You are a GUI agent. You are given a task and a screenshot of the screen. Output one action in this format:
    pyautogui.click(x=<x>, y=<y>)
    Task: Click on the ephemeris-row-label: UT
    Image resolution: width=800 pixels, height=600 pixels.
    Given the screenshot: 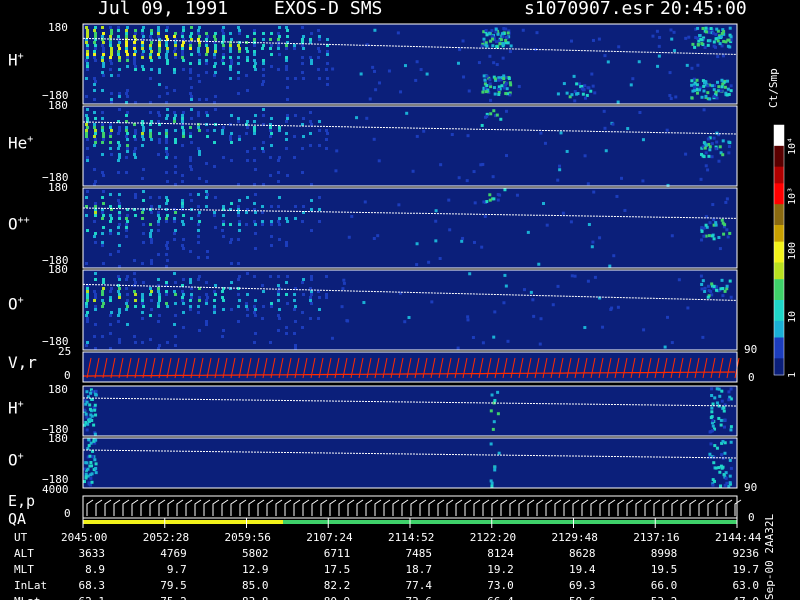 What is the action you would take?
    pyautogui.click(x=21, y=537)
    